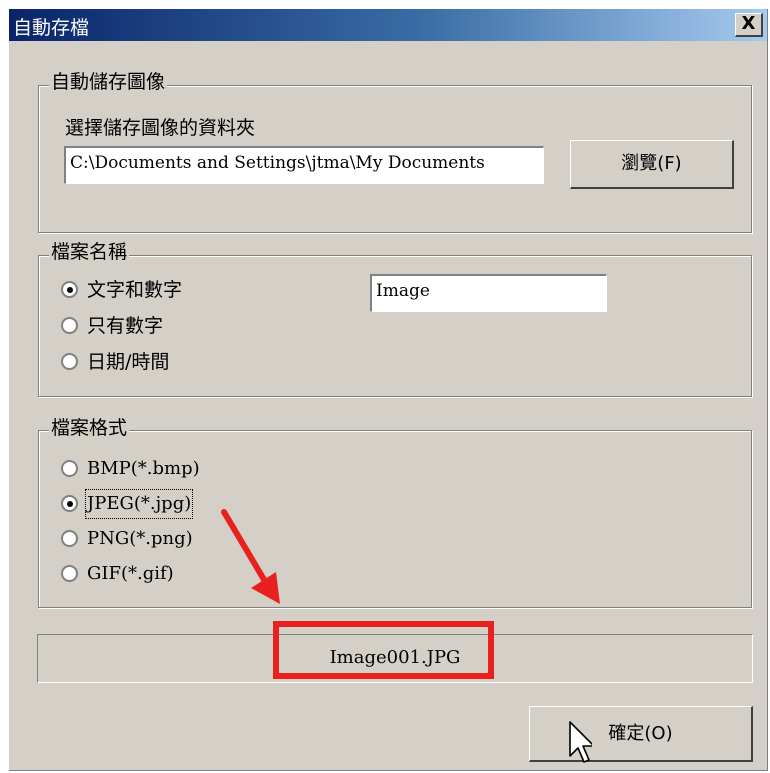 This screenshot has width=770, height=773. Describe the element at coordinates (89, 428) in the screenshot. I see `file-format-legend: 檔案格式` at that location.